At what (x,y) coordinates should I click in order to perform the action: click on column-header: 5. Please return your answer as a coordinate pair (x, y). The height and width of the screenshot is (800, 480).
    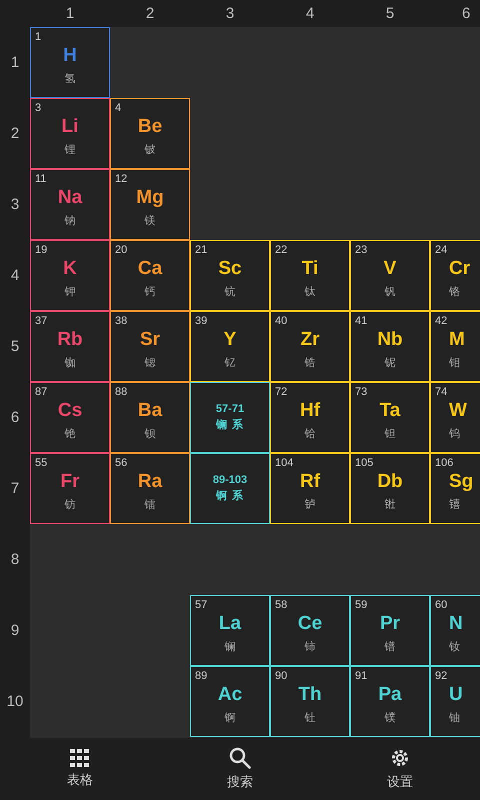
    Looking at the image, I should click on (390, 13).